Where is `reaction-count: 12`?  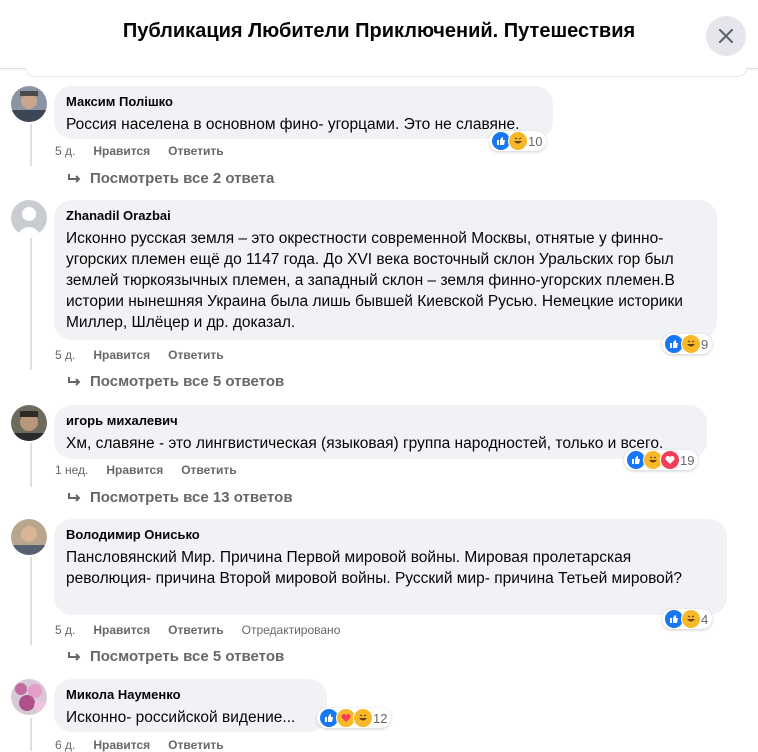 reaction-count: 12 is located at coordinates (380, 718).